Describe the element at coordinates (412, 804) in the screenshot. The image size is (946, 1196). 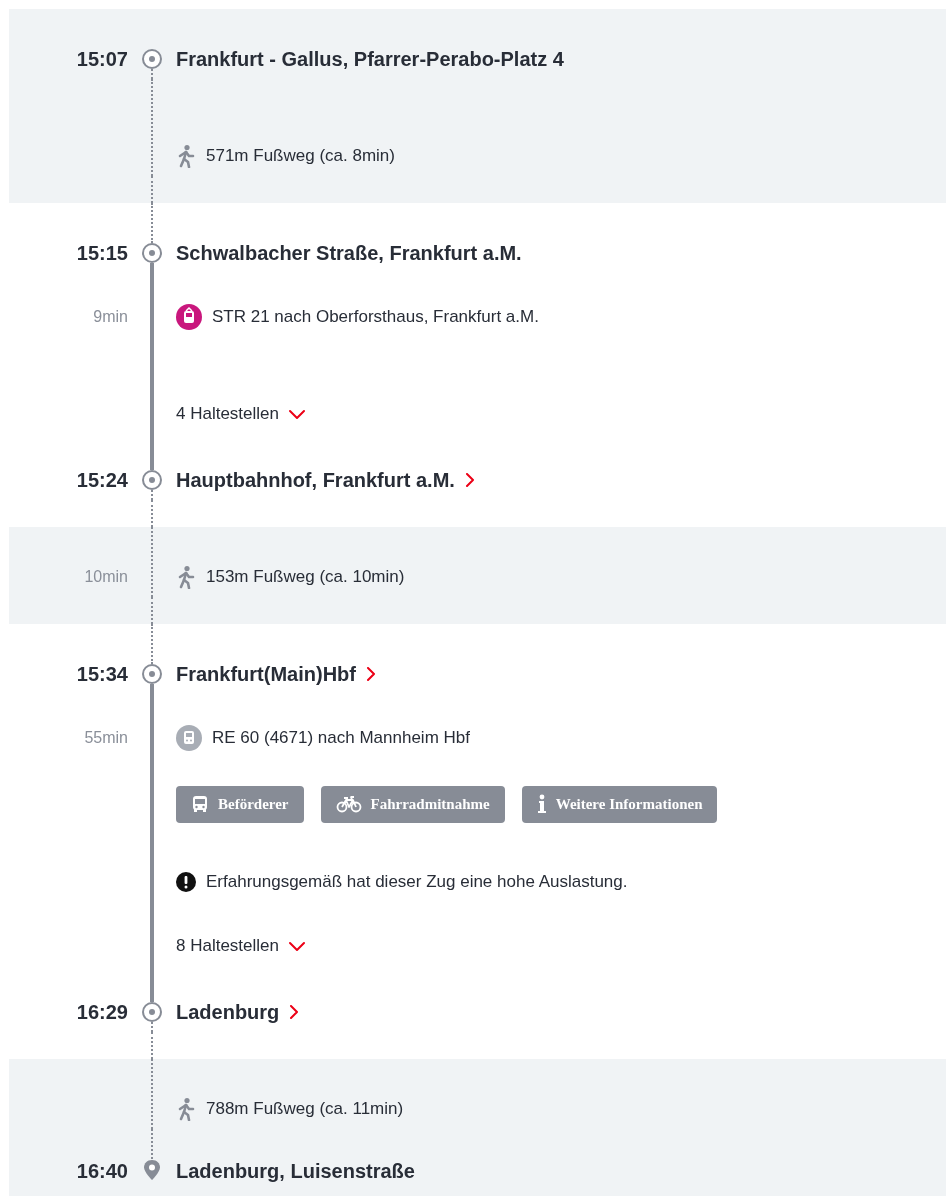
I see `info-button: Fahrradmitnahme` at that location.